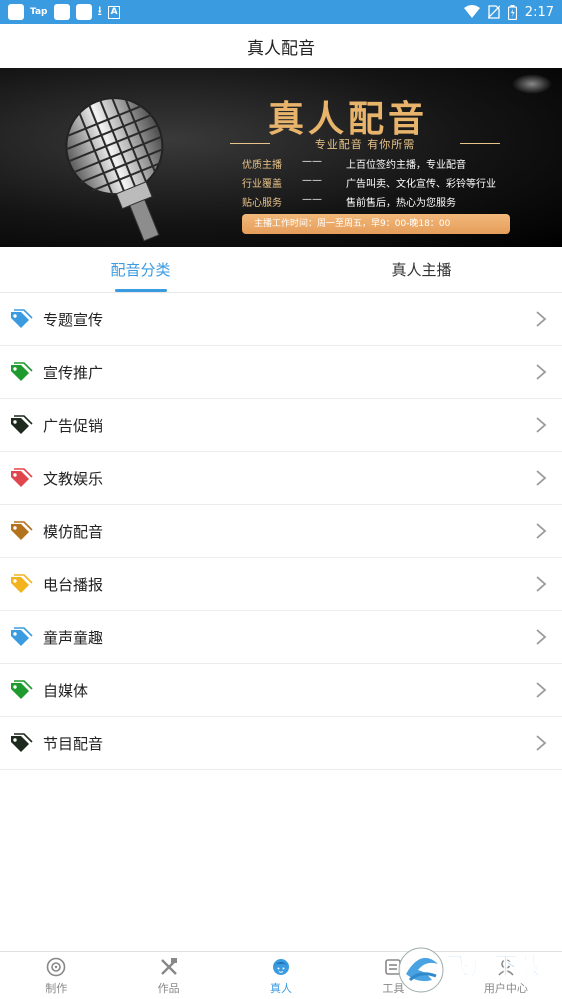  Describe the element at coordinates (73, 637) in the screenshot. I see `category-label: 童声童趣` at that location.